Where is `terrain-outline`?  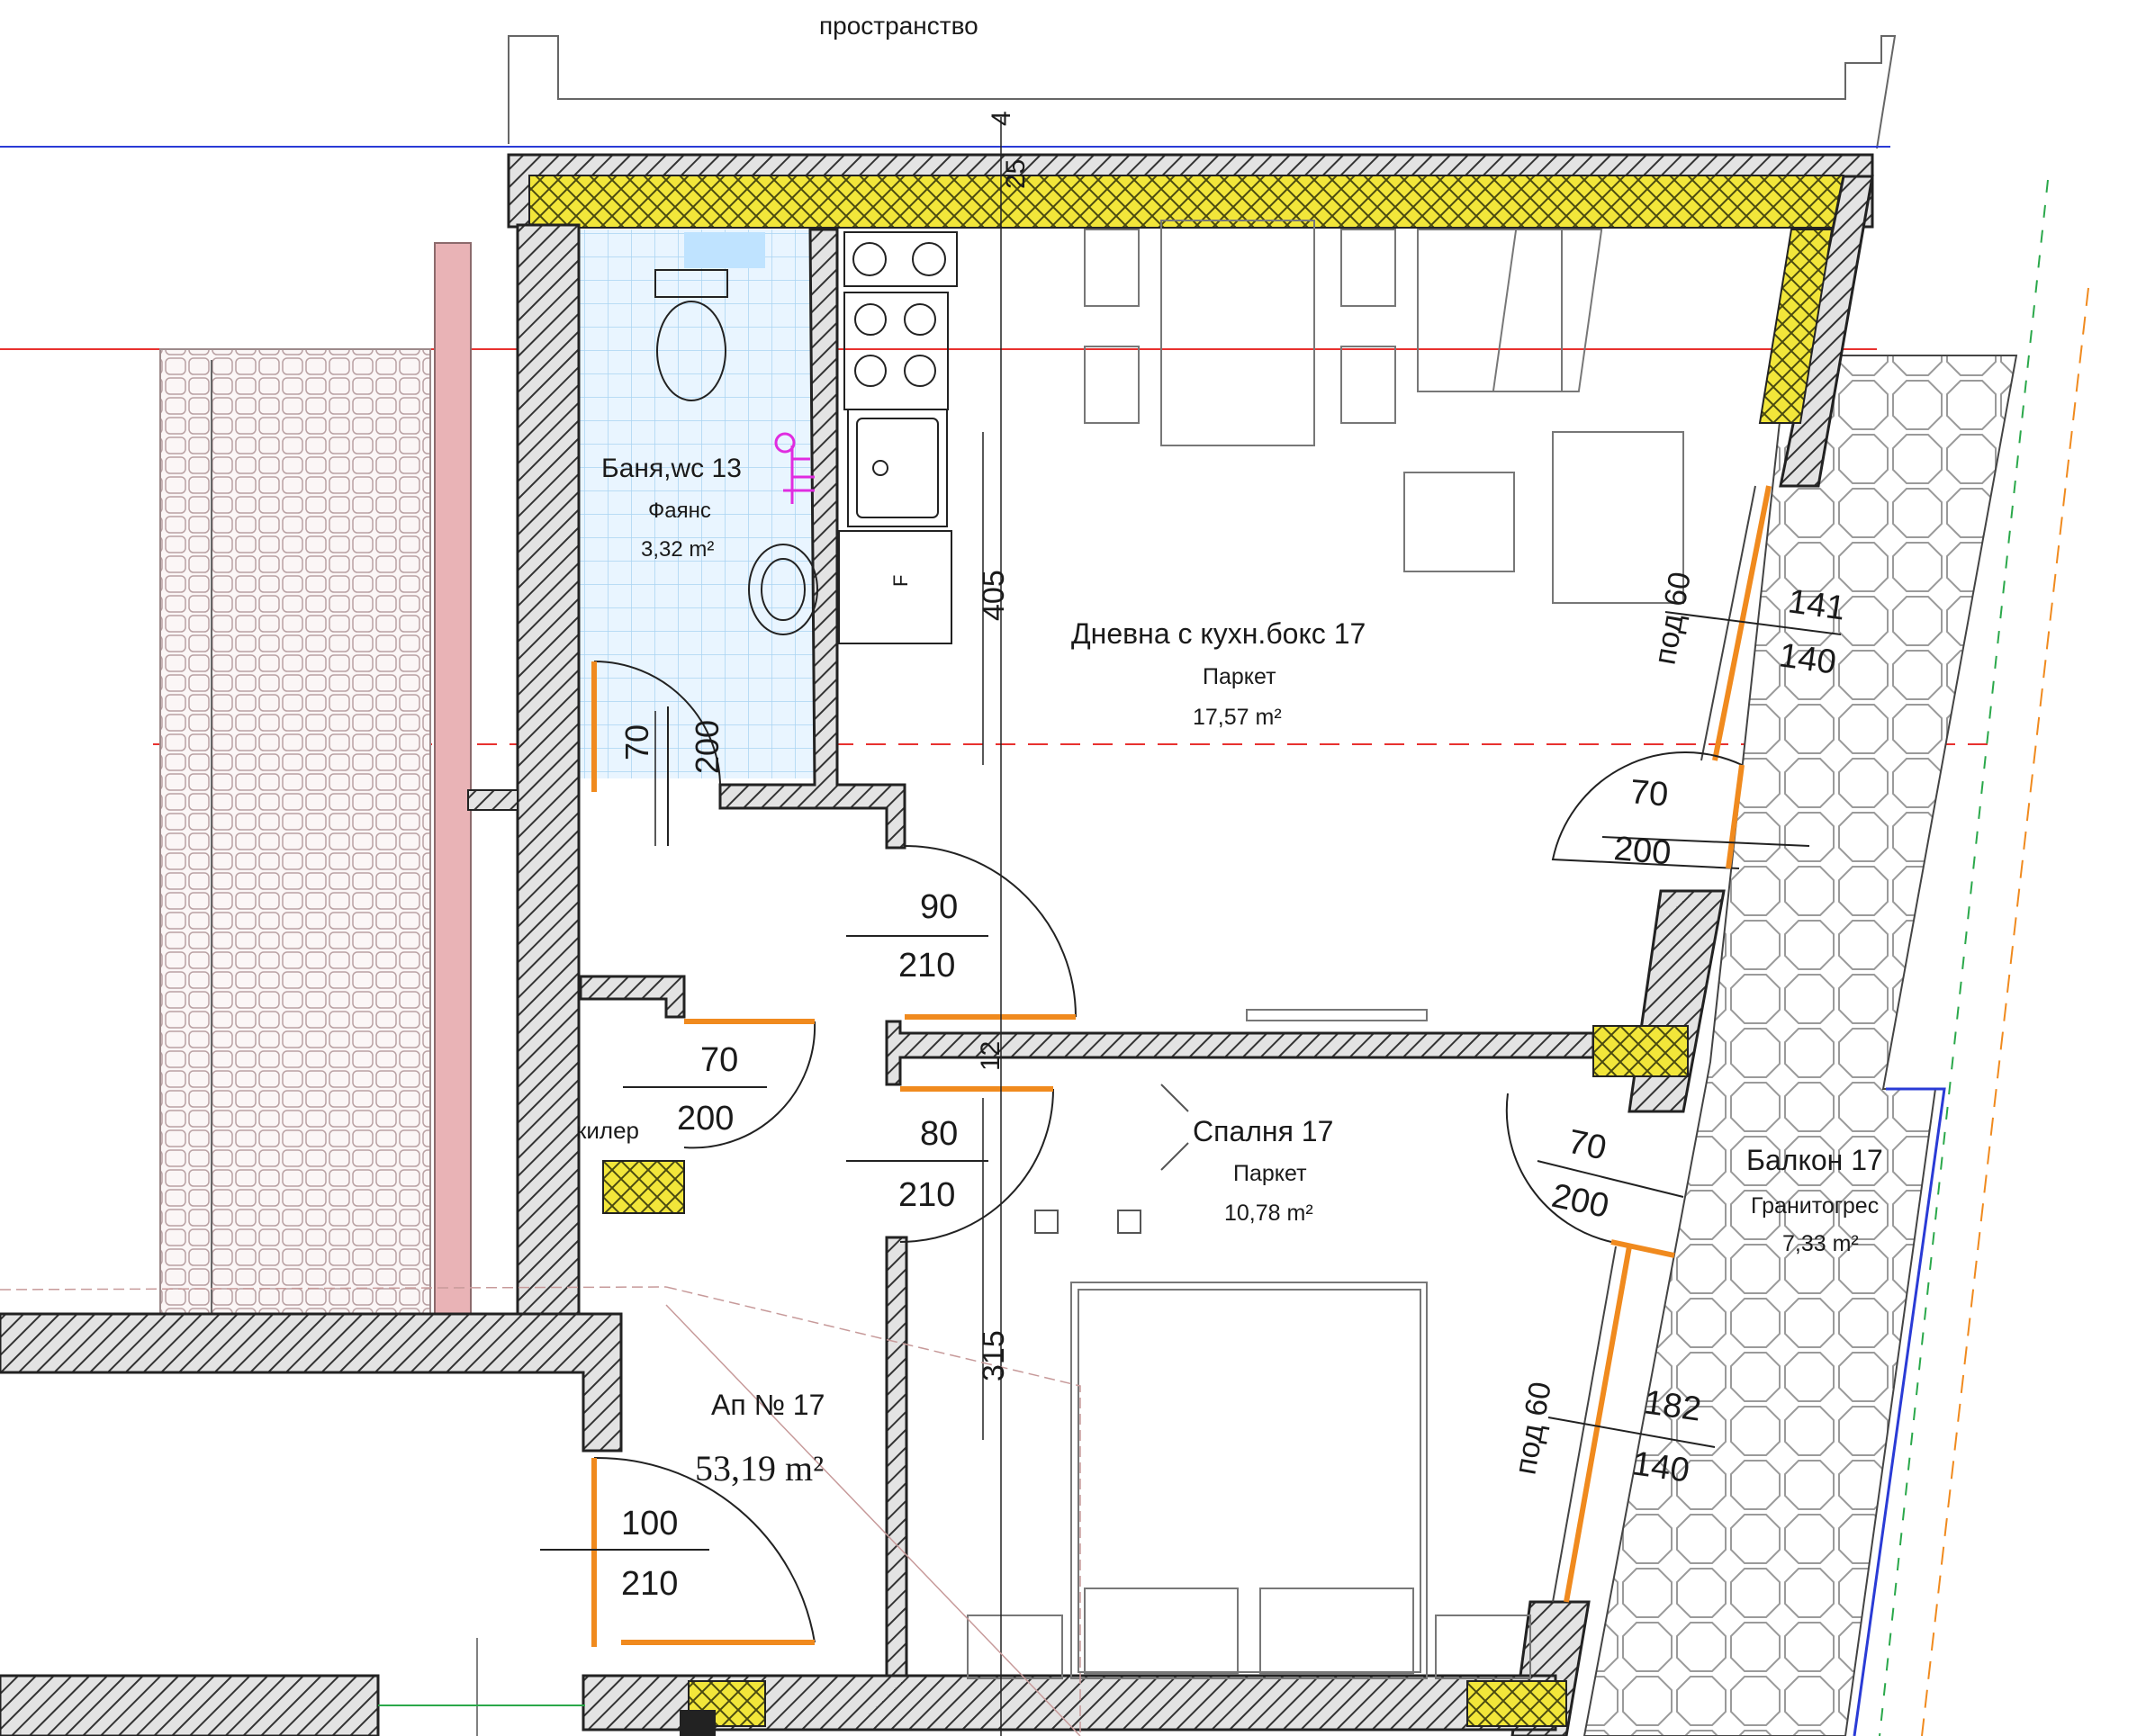
terrain-outline is located at coordinates (1202, 92).